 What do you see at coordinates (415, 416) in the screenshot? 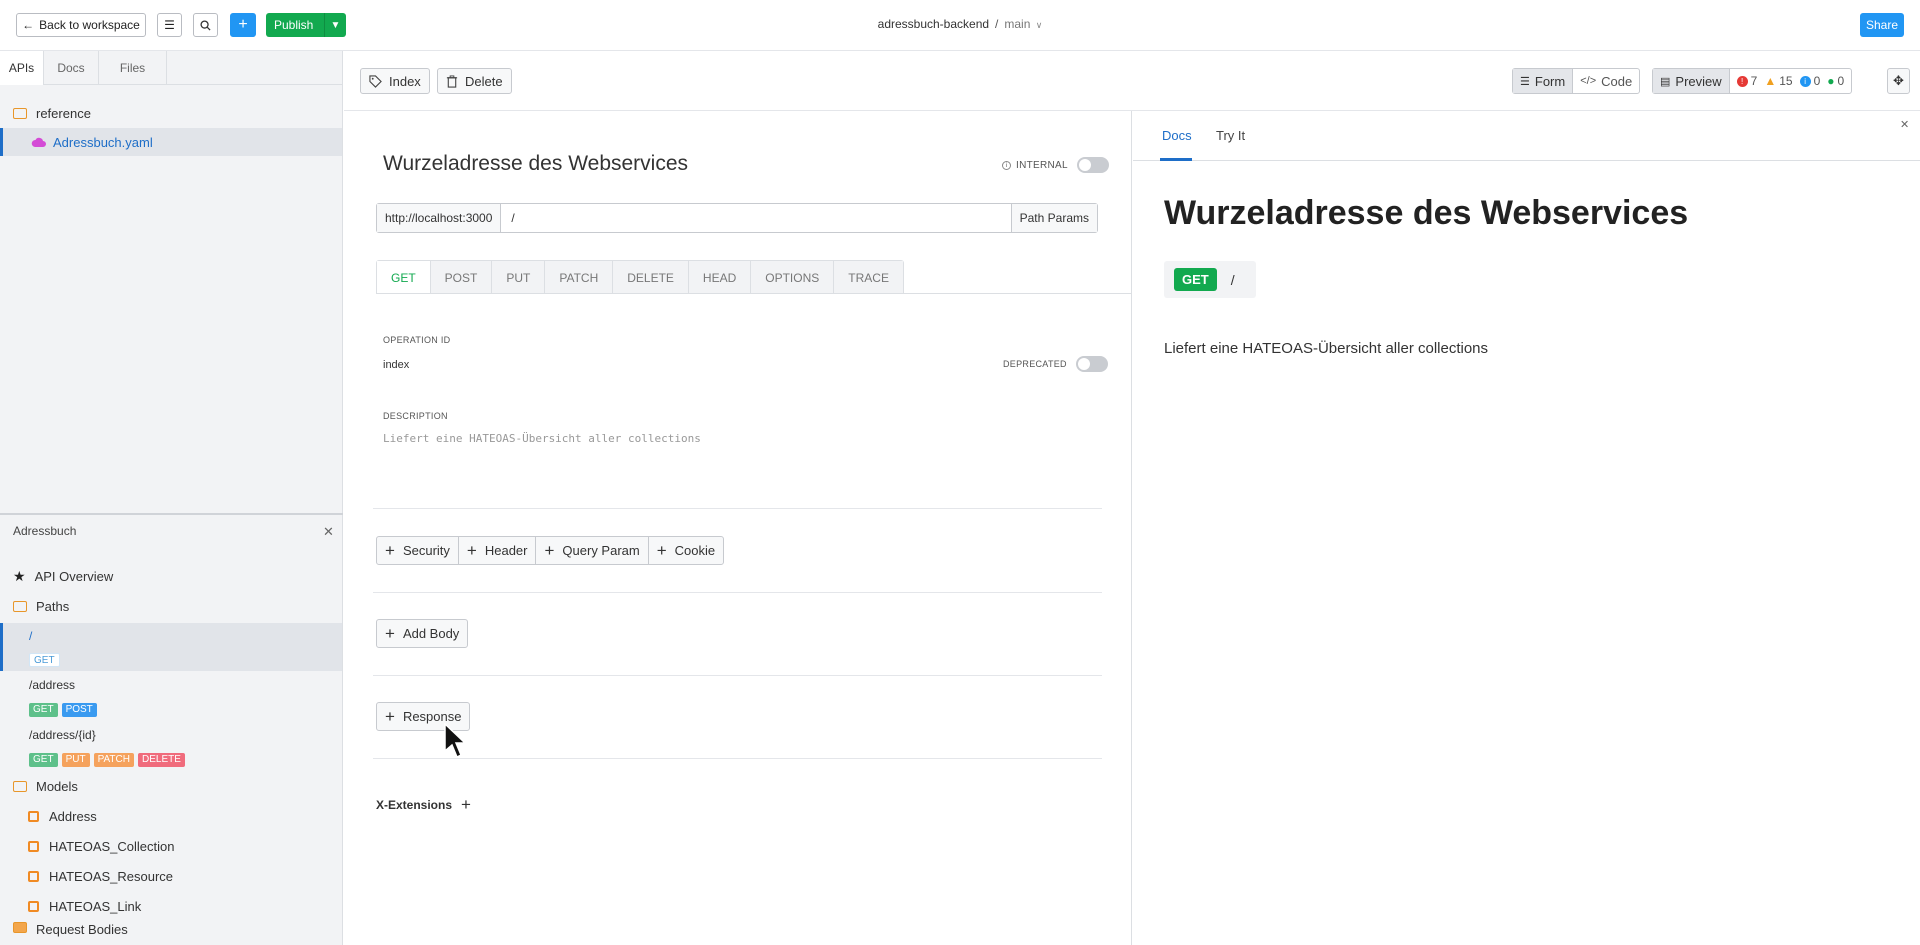
I see `description-label: DESCRIPTION` at bounding box center [415, 416].